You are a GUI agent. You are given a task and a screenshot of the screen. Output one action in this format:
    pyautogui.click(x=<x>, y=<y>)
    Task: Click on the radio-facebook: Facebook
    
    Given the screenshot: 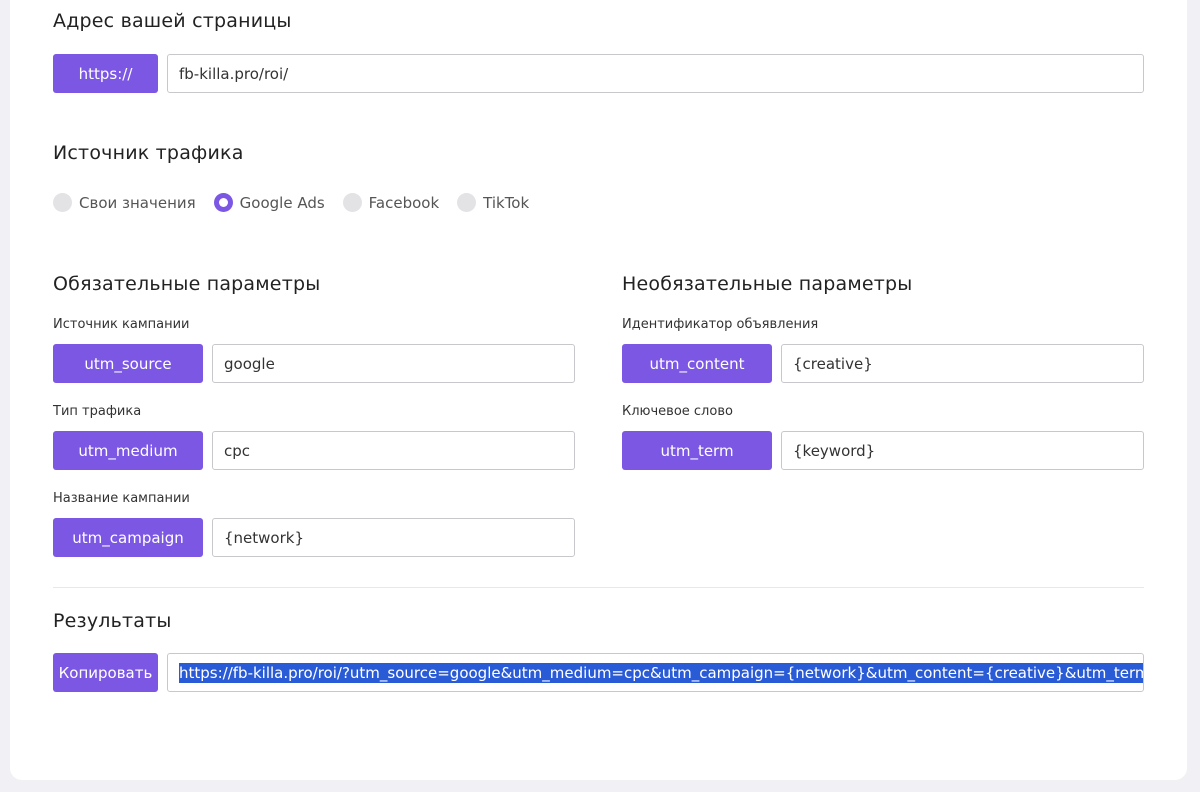 What is the action you would take?
    pyautogui.click(x=391, y=202)
    